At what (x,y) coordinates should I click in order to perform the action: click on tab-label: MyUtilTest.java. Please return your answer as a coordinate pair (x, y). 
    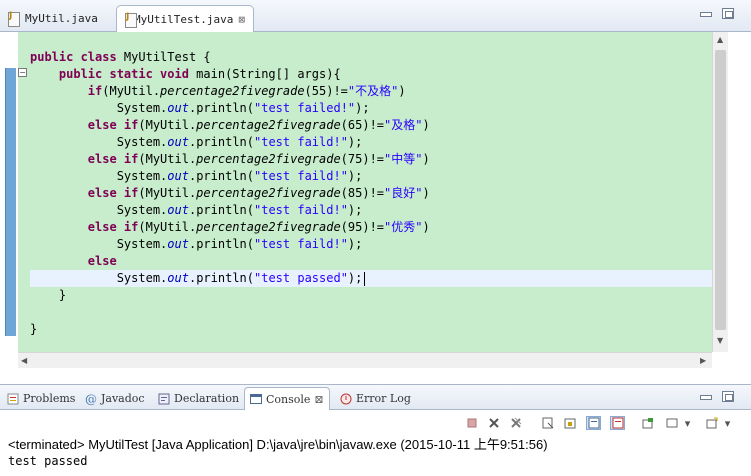
    Looking at the image, I should click on (184, 19).